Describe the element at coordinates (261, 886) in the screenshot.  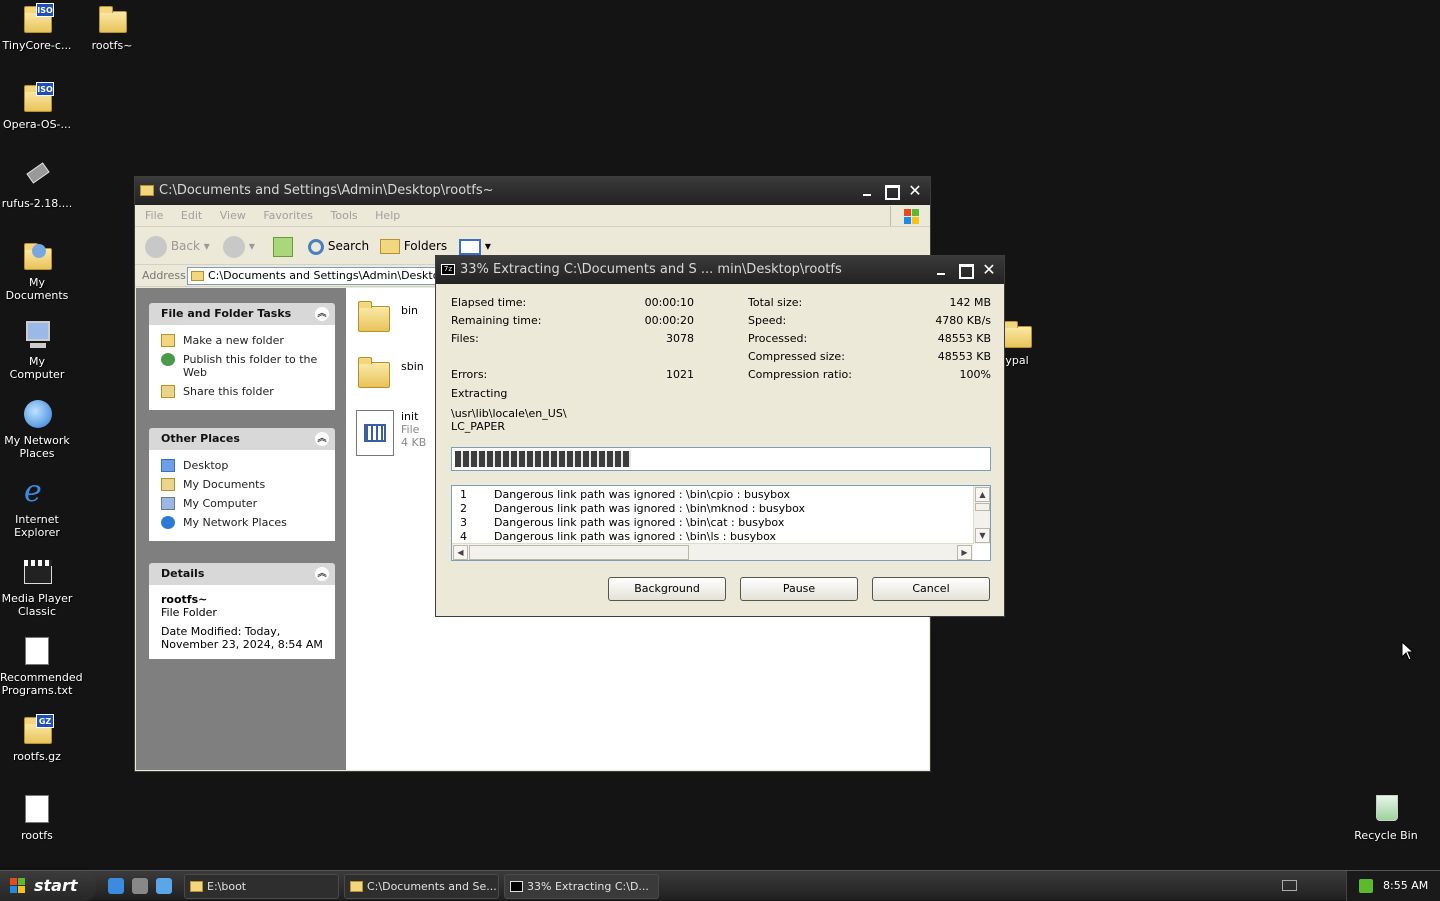
I see `taskbar-item-boot: E:\boot` at that location.